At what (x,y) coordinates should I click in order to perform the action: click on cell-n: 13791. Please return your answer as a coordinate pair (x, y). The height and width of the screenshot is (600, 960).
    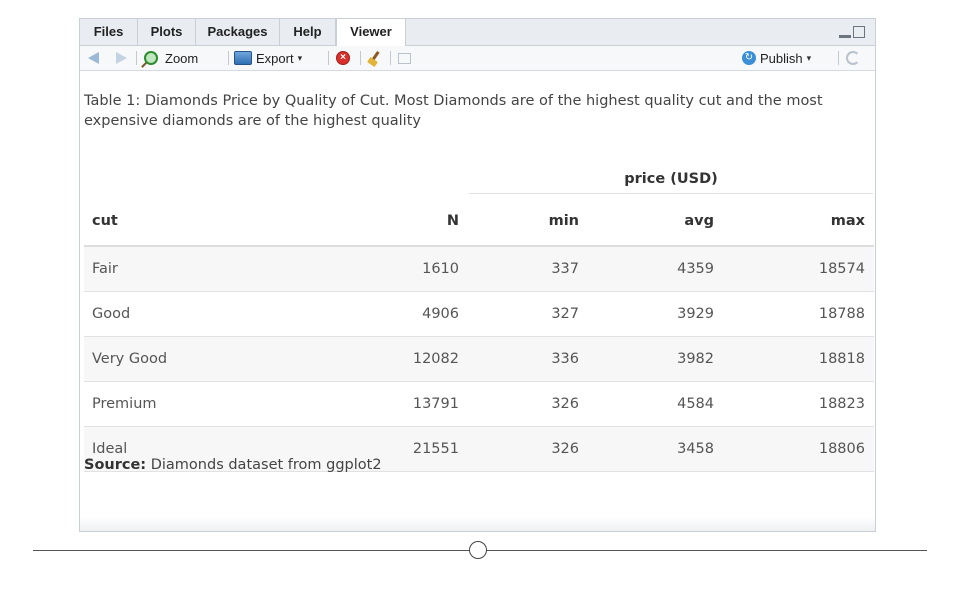
    Looking at the image, I should click on (376, 404).